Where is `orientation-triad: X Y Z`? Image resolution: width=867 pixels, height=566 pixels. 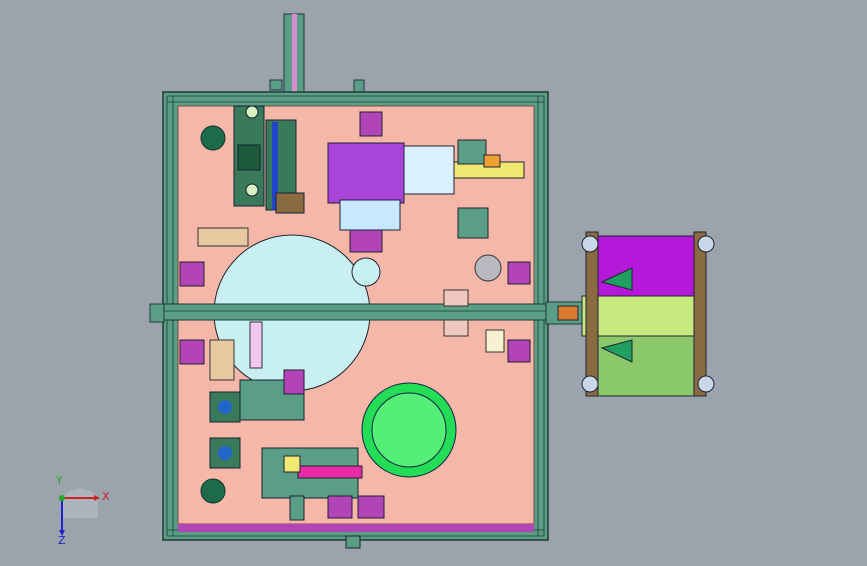
orientation-triad: X Y Z is located at coordinates (80, 511).